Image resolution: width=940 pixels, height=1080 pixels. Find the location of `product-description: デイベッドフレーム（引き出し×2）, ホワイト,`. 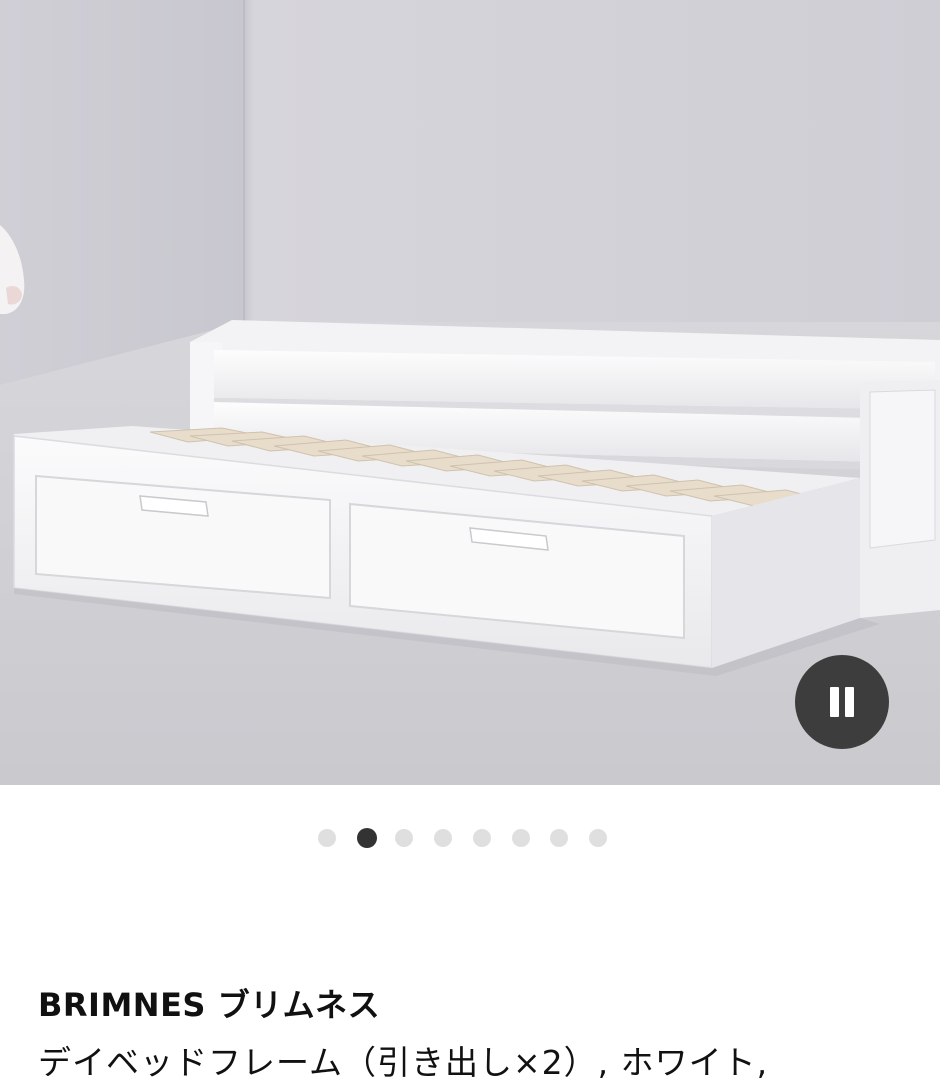

product-description: デイベッドフレーム（引き出し×2）, ホワイト, is located at coordinates (403, 1061).